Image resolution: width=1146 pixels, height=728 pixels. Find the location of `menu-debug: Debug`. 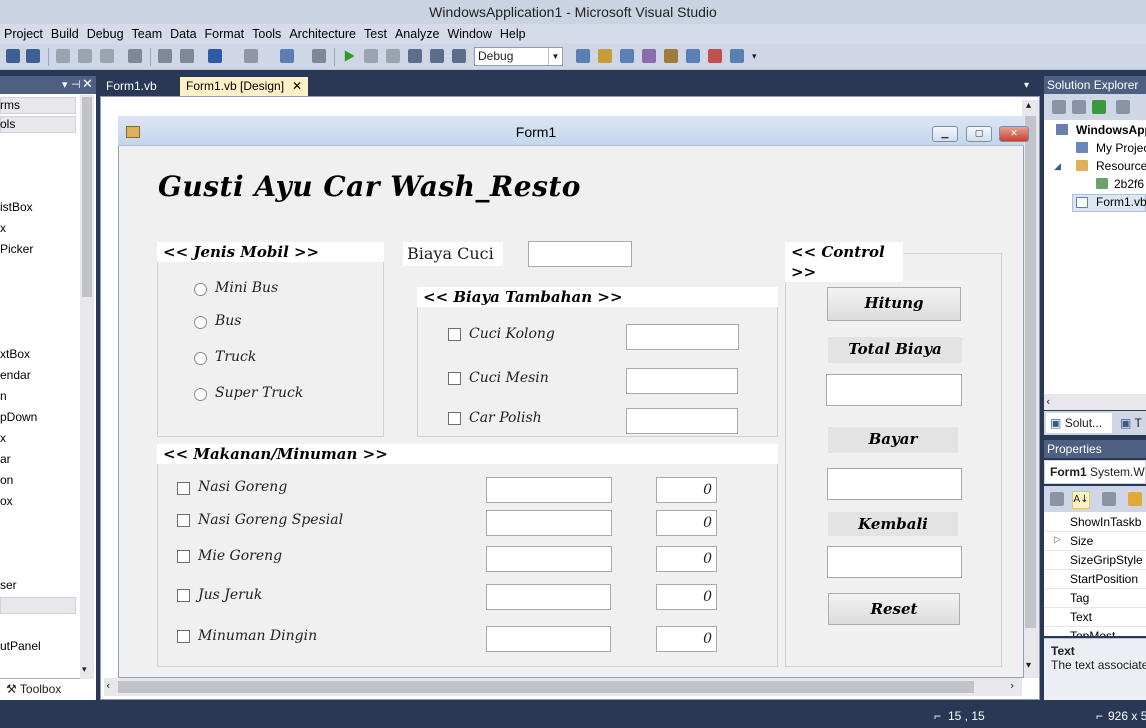

menu-debug: Debug is located at coordinates (107, 34).